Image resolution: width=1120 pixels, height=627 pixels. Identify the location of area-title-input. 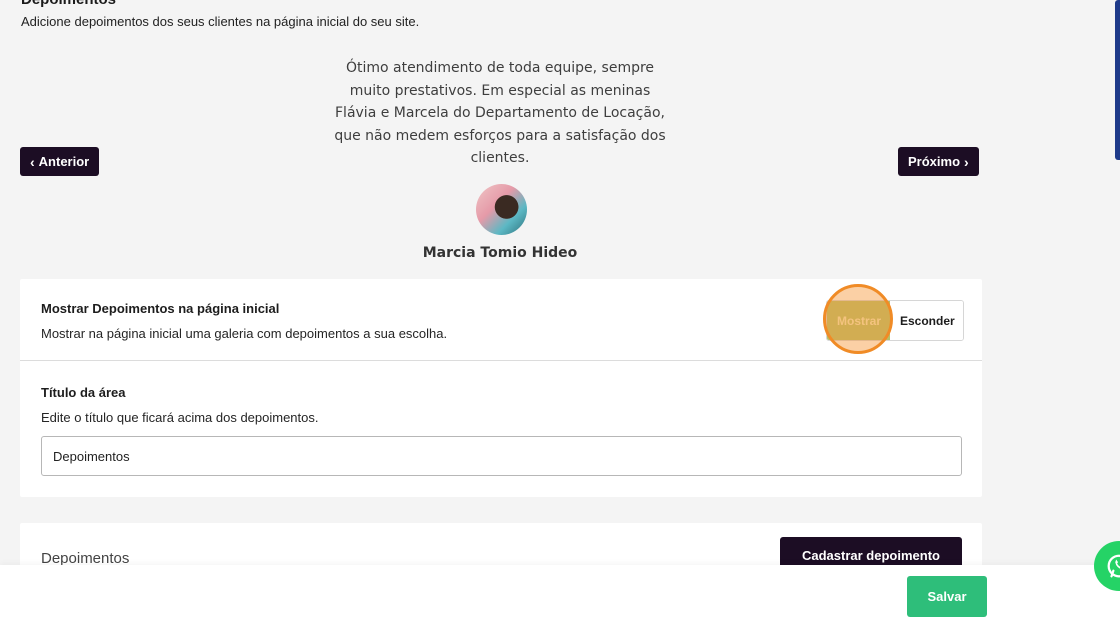
(501, 456).